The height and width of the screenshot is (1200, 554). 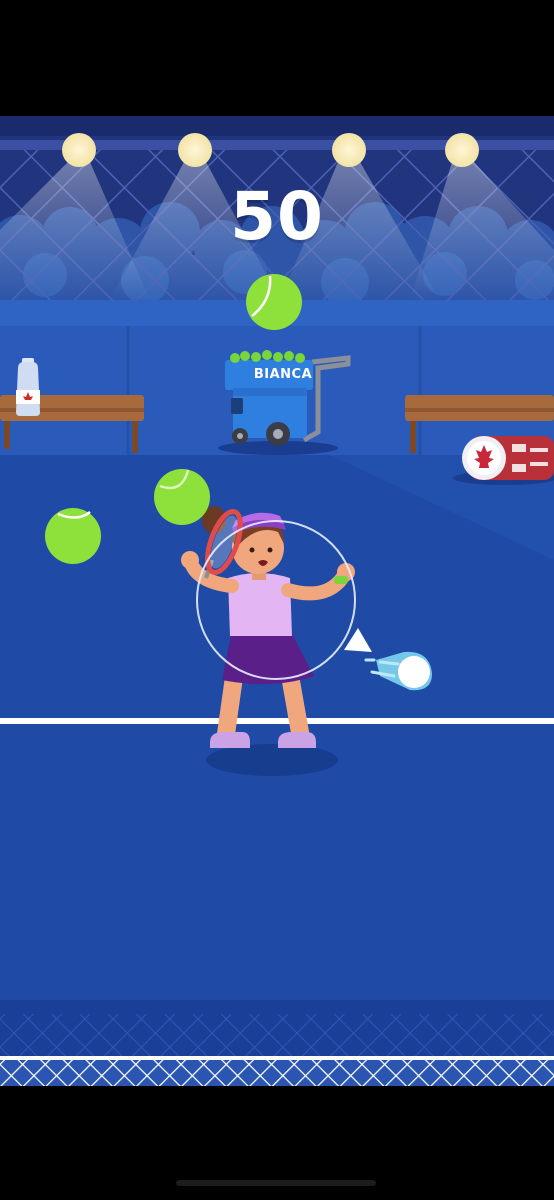 I want to click on tennis-net, so click(x=277, y=1043).